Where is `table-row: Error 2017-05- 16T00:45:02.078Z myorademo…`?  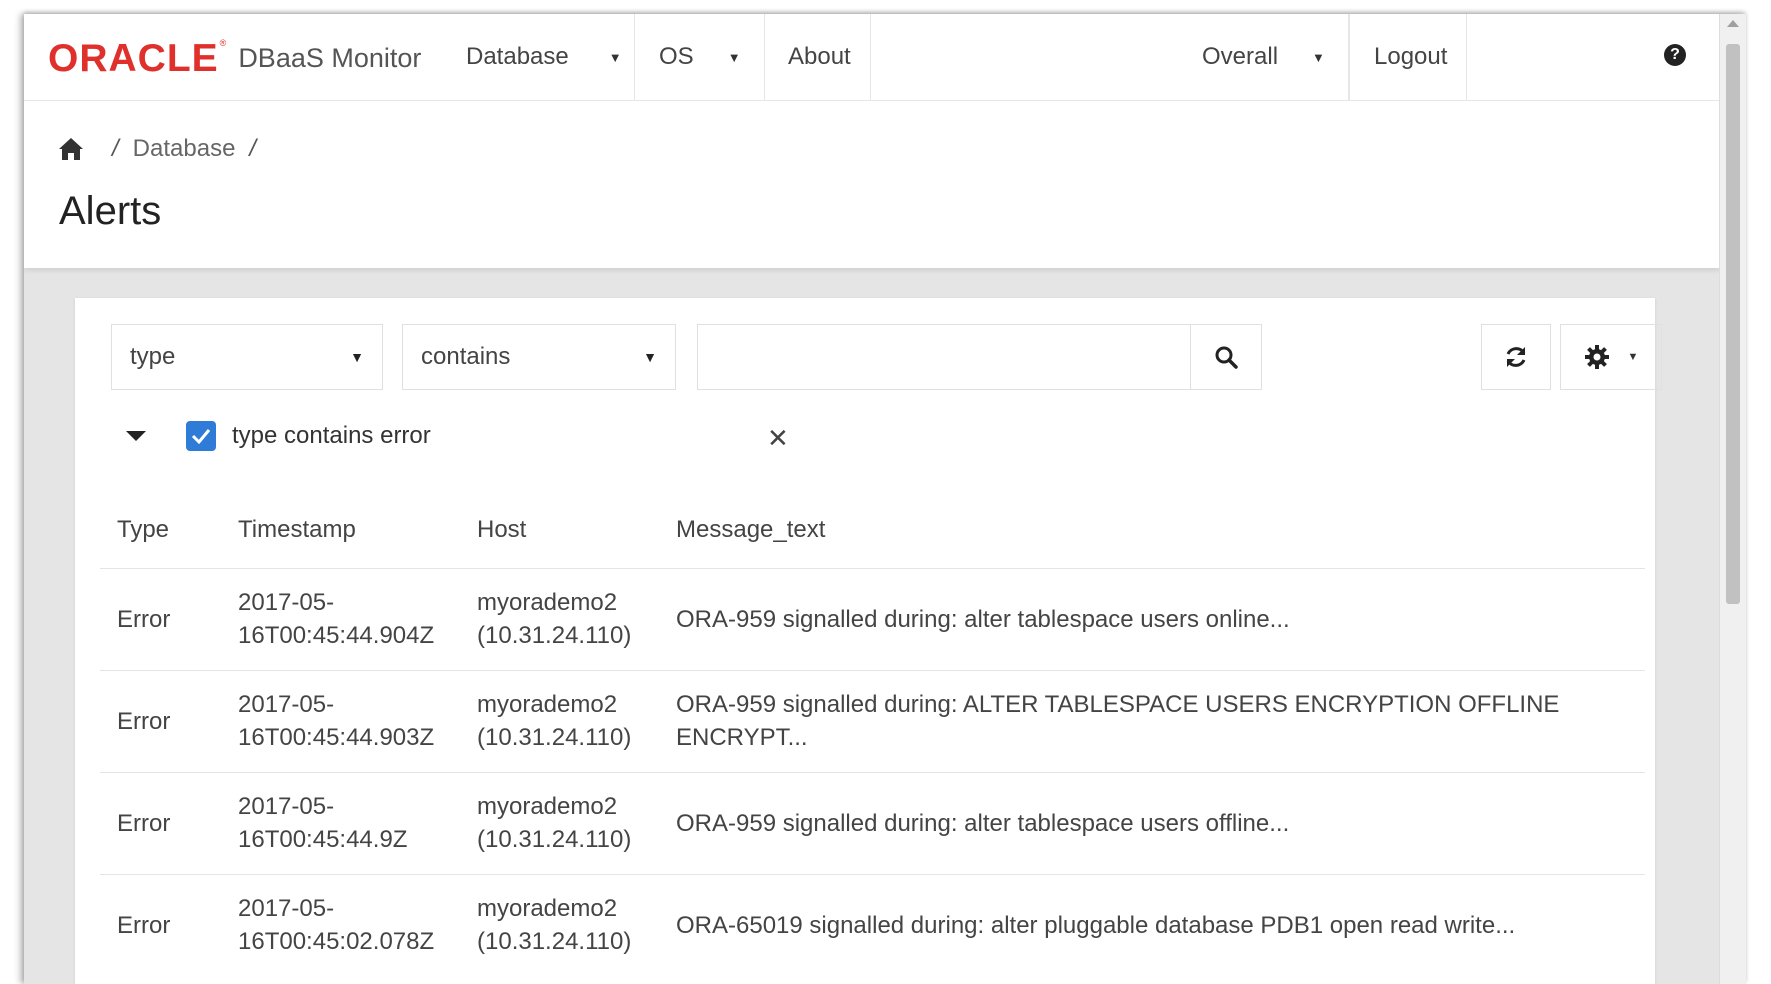
table-row: Error 2017-05- 16T00:45:02.078Z myorademo… is located at coordinates (872, 925).